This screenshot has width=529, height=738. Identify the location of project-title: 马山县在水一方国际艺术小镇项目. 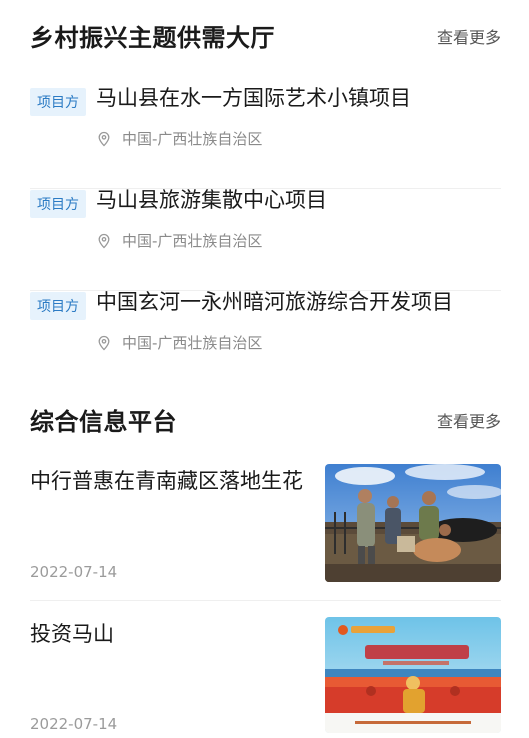
(253, 97).